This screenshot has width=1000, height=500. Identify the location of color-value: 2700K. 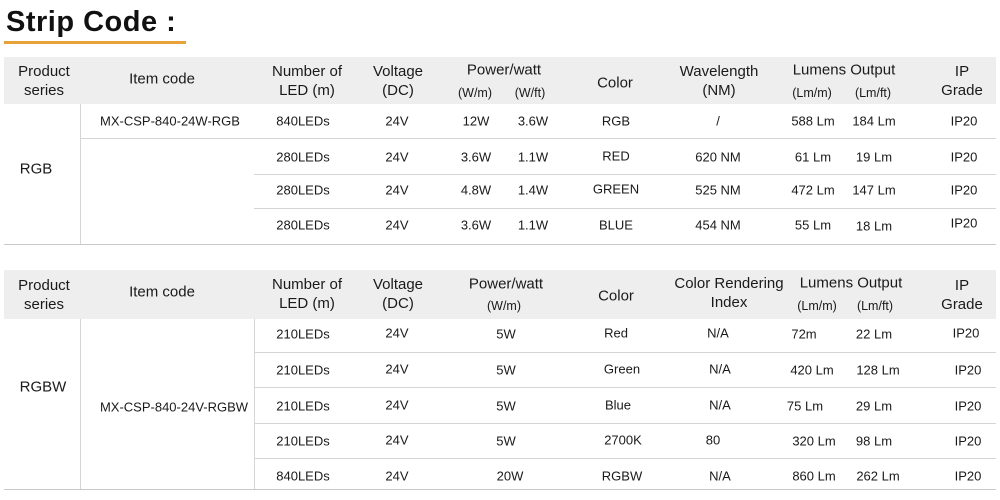
(623, 440).